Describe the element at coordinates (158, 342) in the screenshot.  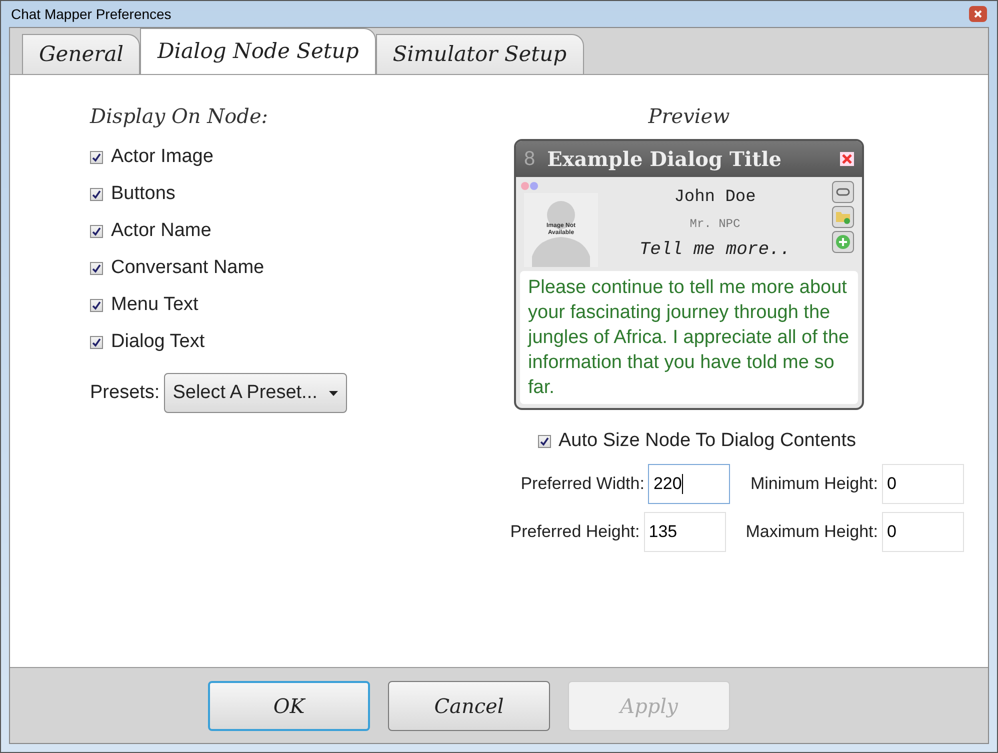
I see `checkbox-label: Dialog Text` at that location.